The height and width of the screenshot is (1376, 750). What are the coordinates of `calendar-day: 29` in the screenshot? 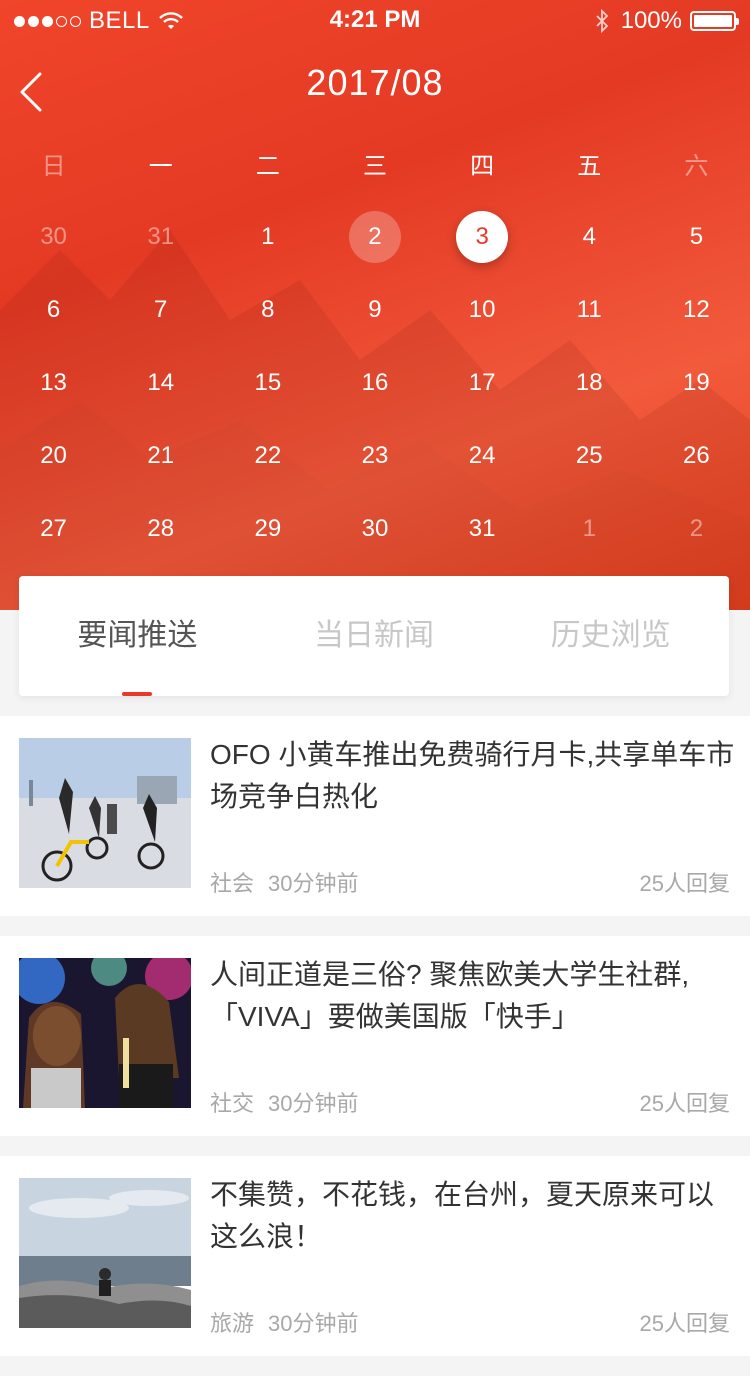 It's located at (267, 528).